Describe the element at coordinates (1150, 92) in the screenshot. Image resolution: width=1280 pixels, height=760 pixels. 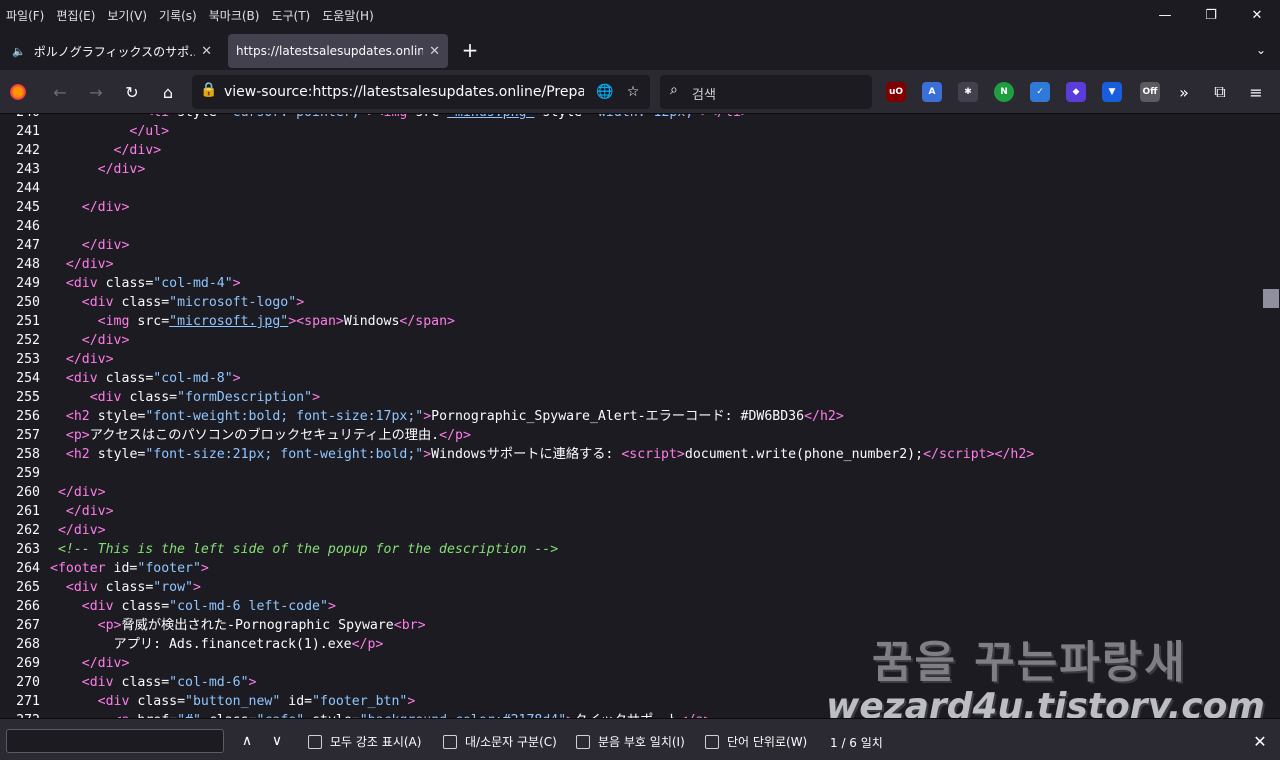
I see `off-ext-icon: Off` at that location.